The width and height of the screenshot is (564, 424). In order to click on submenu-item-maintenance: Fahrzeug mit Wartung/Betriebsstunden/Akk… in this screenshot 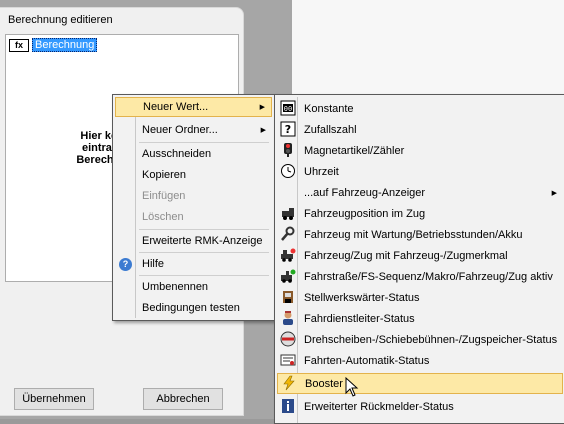, I will do `click(420, 234)`.